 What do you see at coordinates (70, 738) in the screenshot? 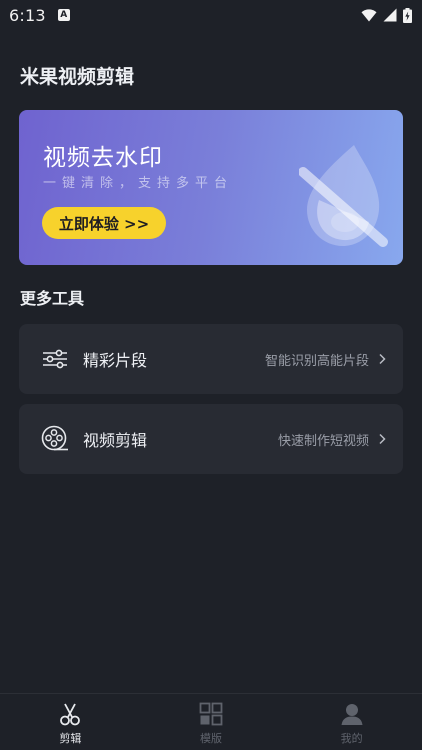
I see `nav-label: 剪辑` at bounding box center [70, 738].